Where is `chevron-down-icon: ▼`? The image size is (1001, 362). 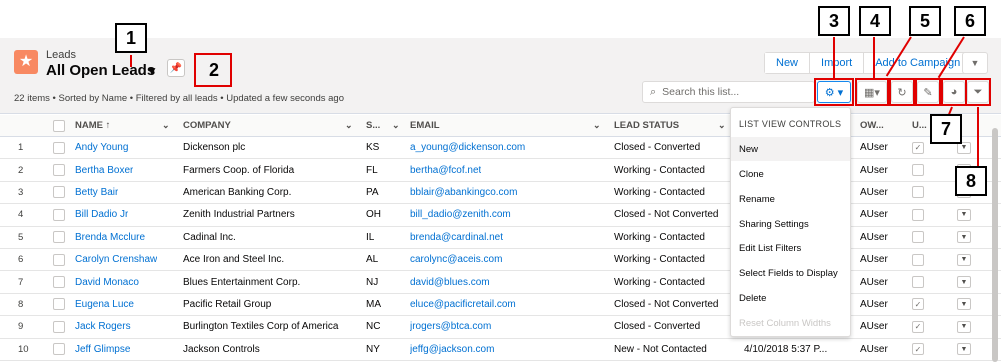 chevron-down-icon: ▼ is located at coordinates (152, 71).